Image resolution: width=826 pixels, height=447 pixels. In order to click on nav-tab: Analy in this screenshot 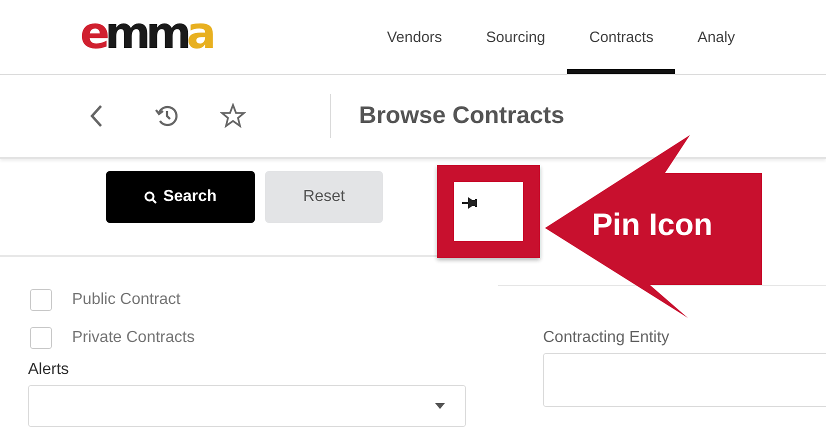, I will do `click(716, 37)`.